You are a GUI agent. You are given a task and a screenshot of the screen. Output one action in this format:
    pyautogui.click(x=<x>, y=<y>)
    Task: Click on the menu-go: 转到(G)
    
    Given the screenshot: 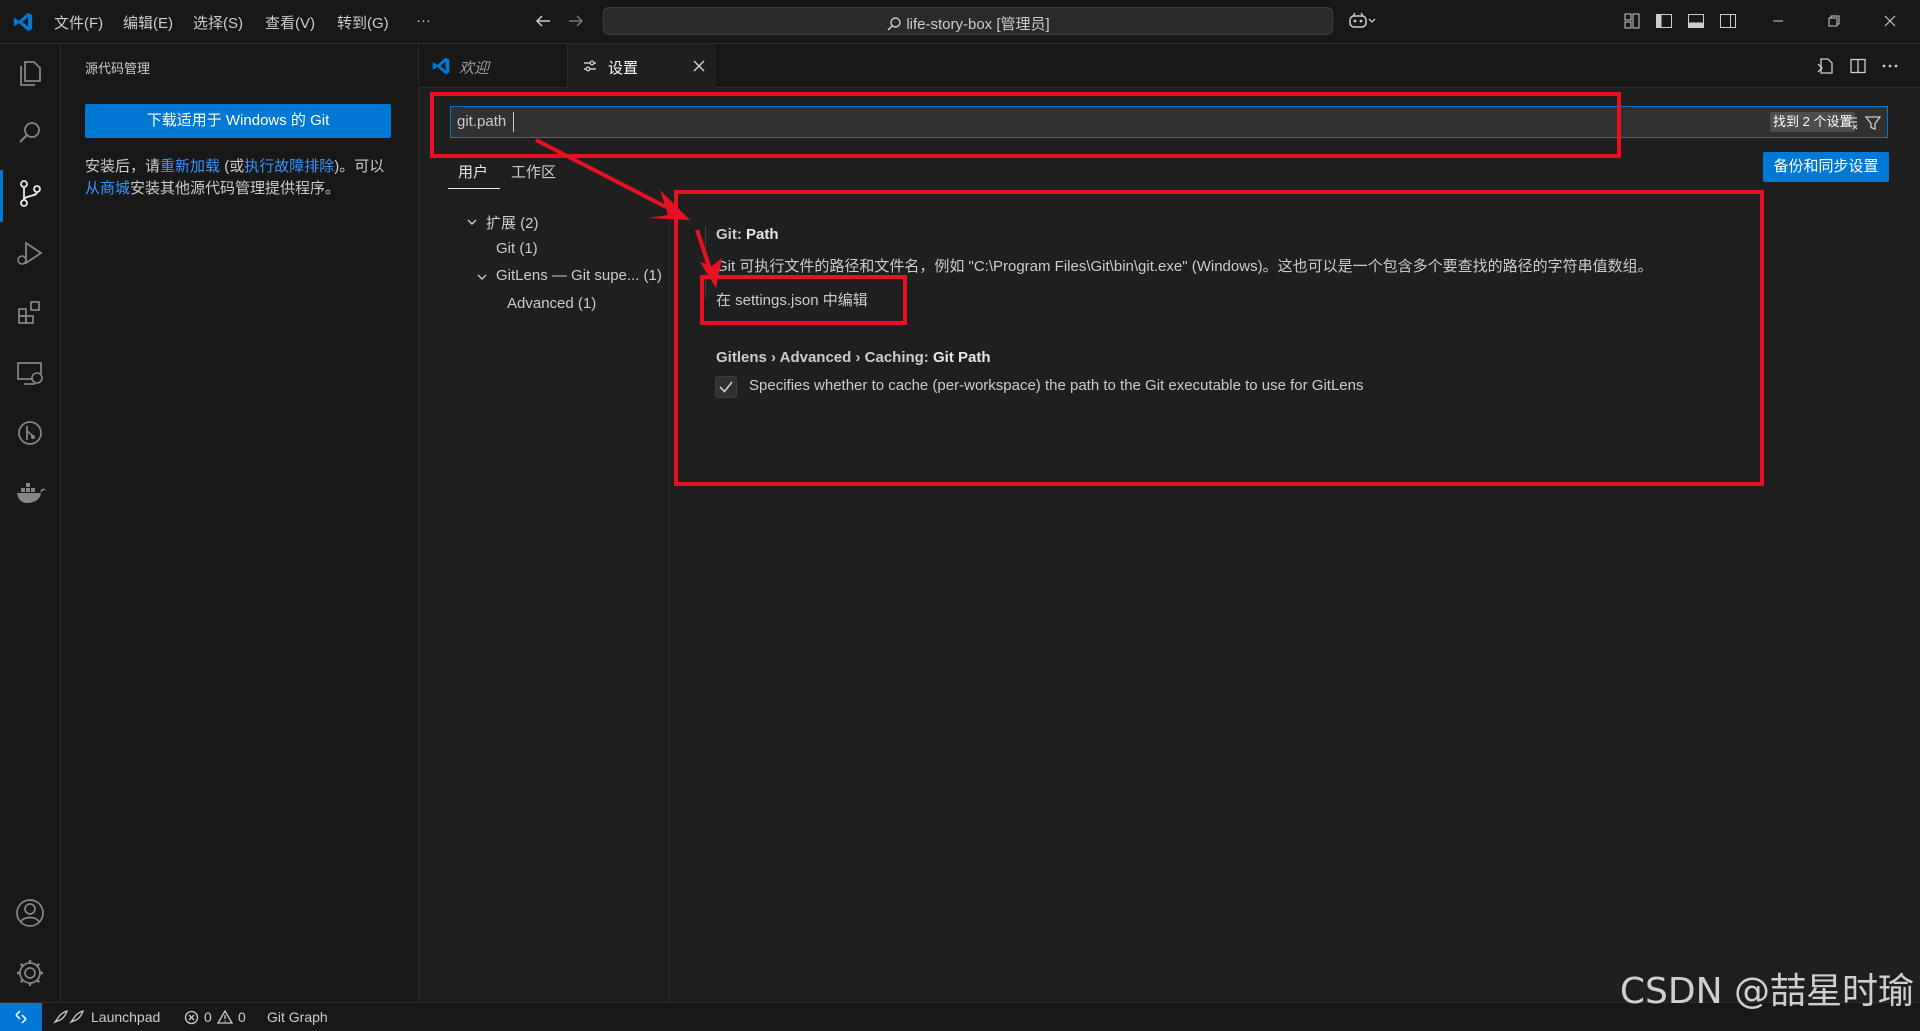 What is the action you would take?
    pyautogui.click(x=363, y=22)
    